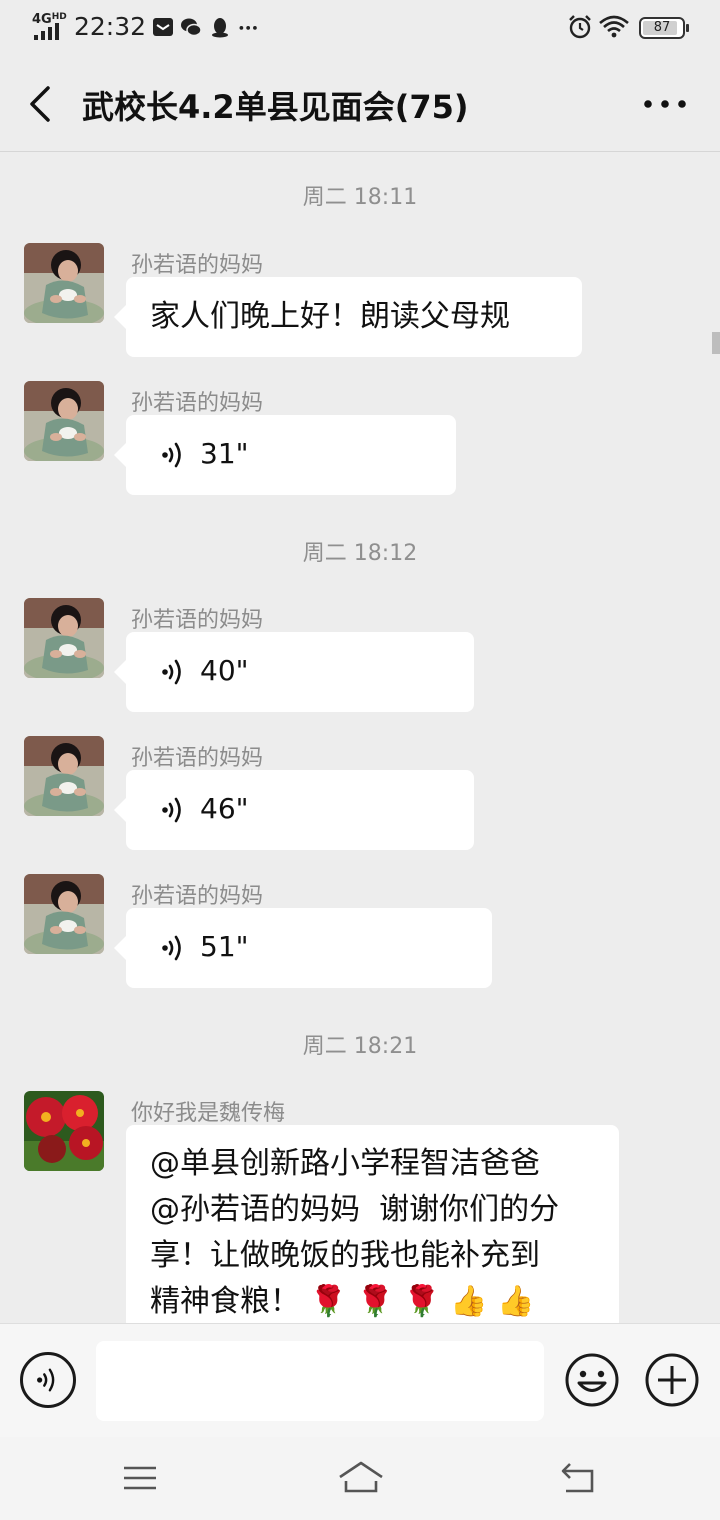 The height and width of the screenshot is (1520, 720). What do you see at coordinates (50, 27) in the screenshot?
I see `network-indicator: 4GHD` at bounding box center [50, 27].